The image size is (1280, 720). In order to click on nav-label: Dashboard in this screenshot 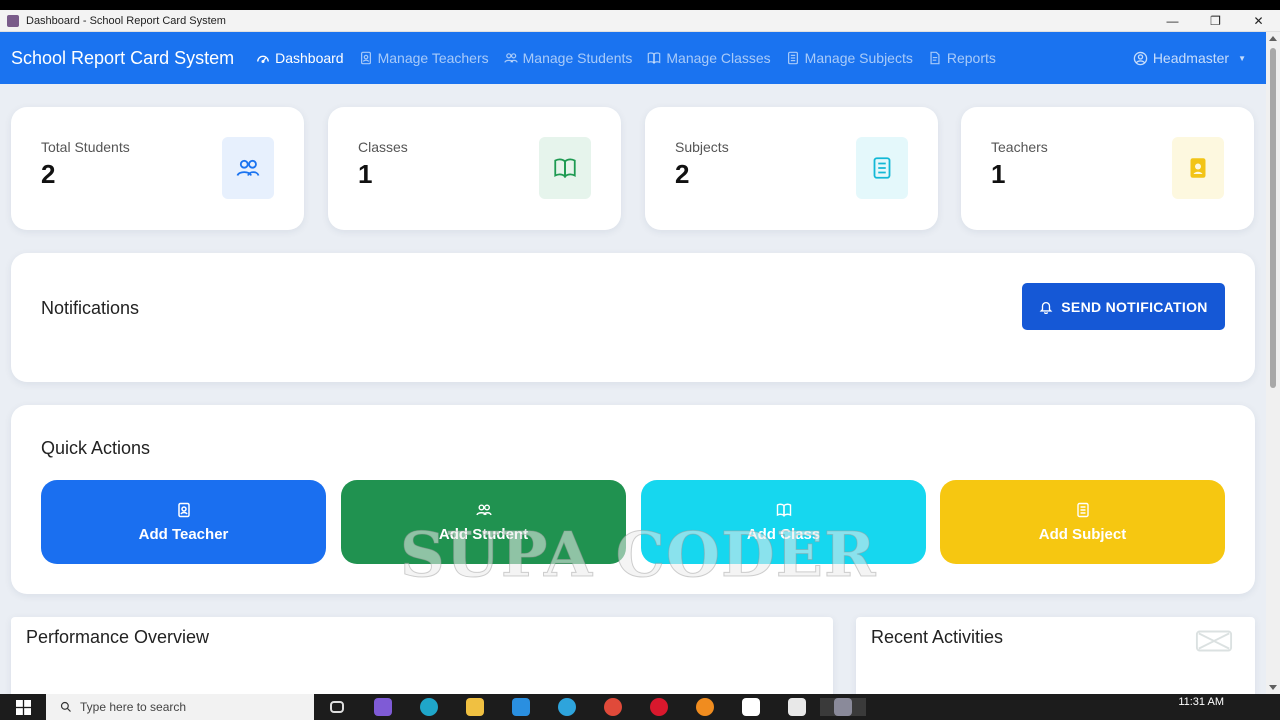, I will do `click(309, 58)`.